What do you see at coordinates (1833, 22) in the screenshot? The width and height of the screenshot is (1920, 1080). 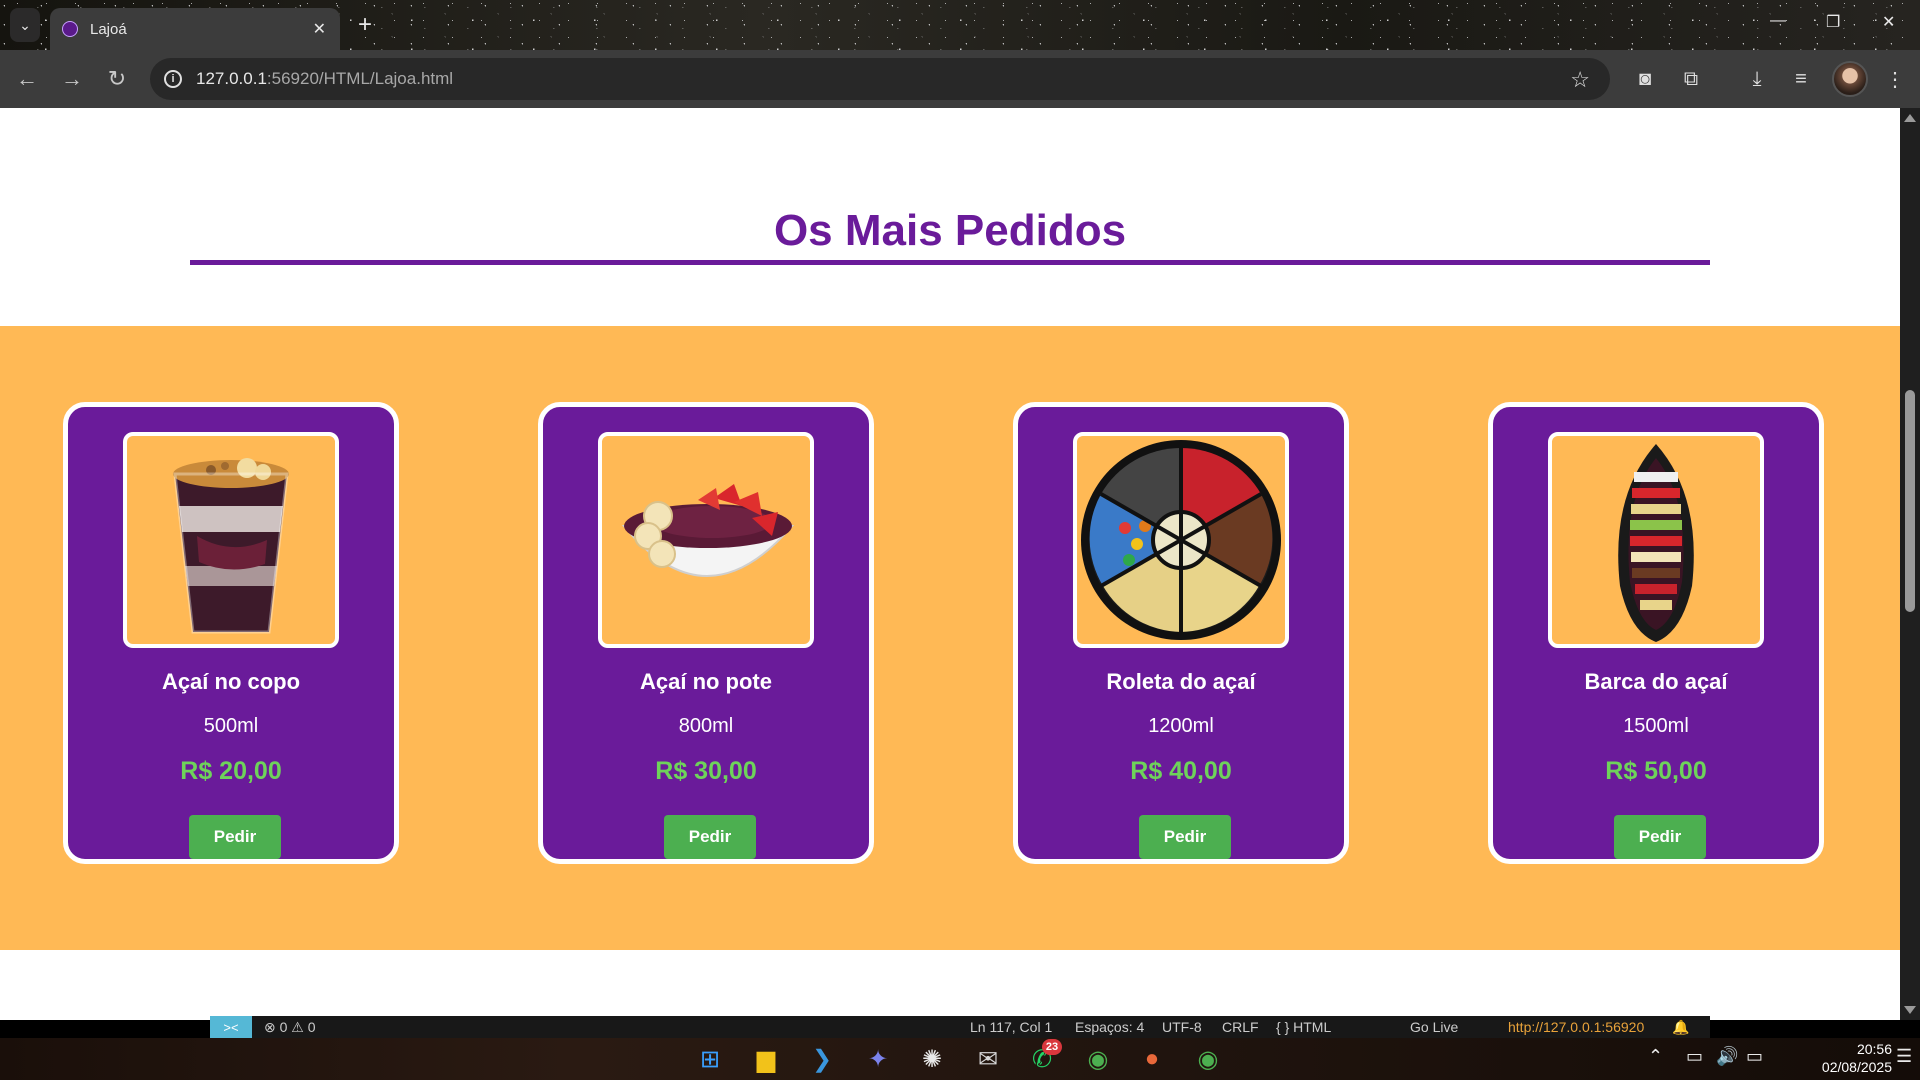 I see `restore-icon: ❐` at bounding box center [1833, 22].